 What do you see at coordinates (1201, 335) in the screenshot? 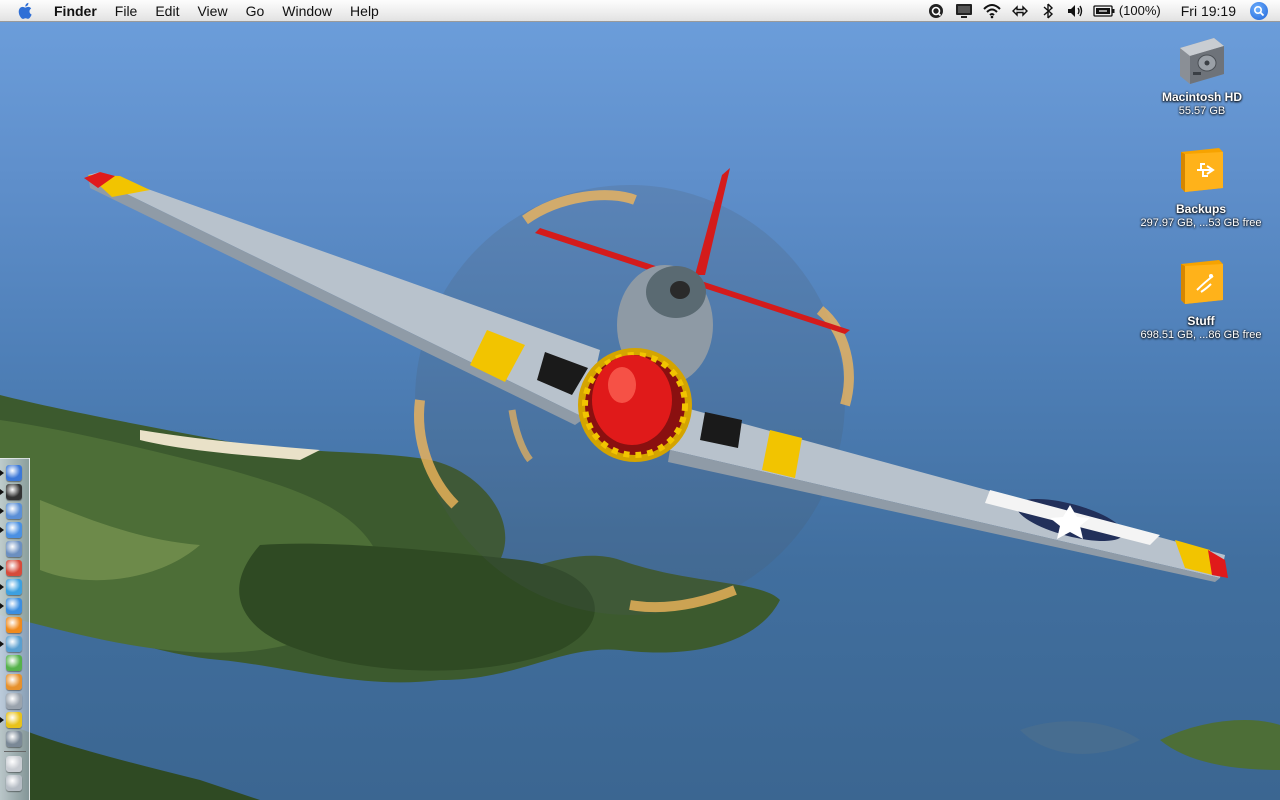
I see `desktop-icon-info: 698.51 GB, ...86 GB free` at bounding box center [1201, 335].